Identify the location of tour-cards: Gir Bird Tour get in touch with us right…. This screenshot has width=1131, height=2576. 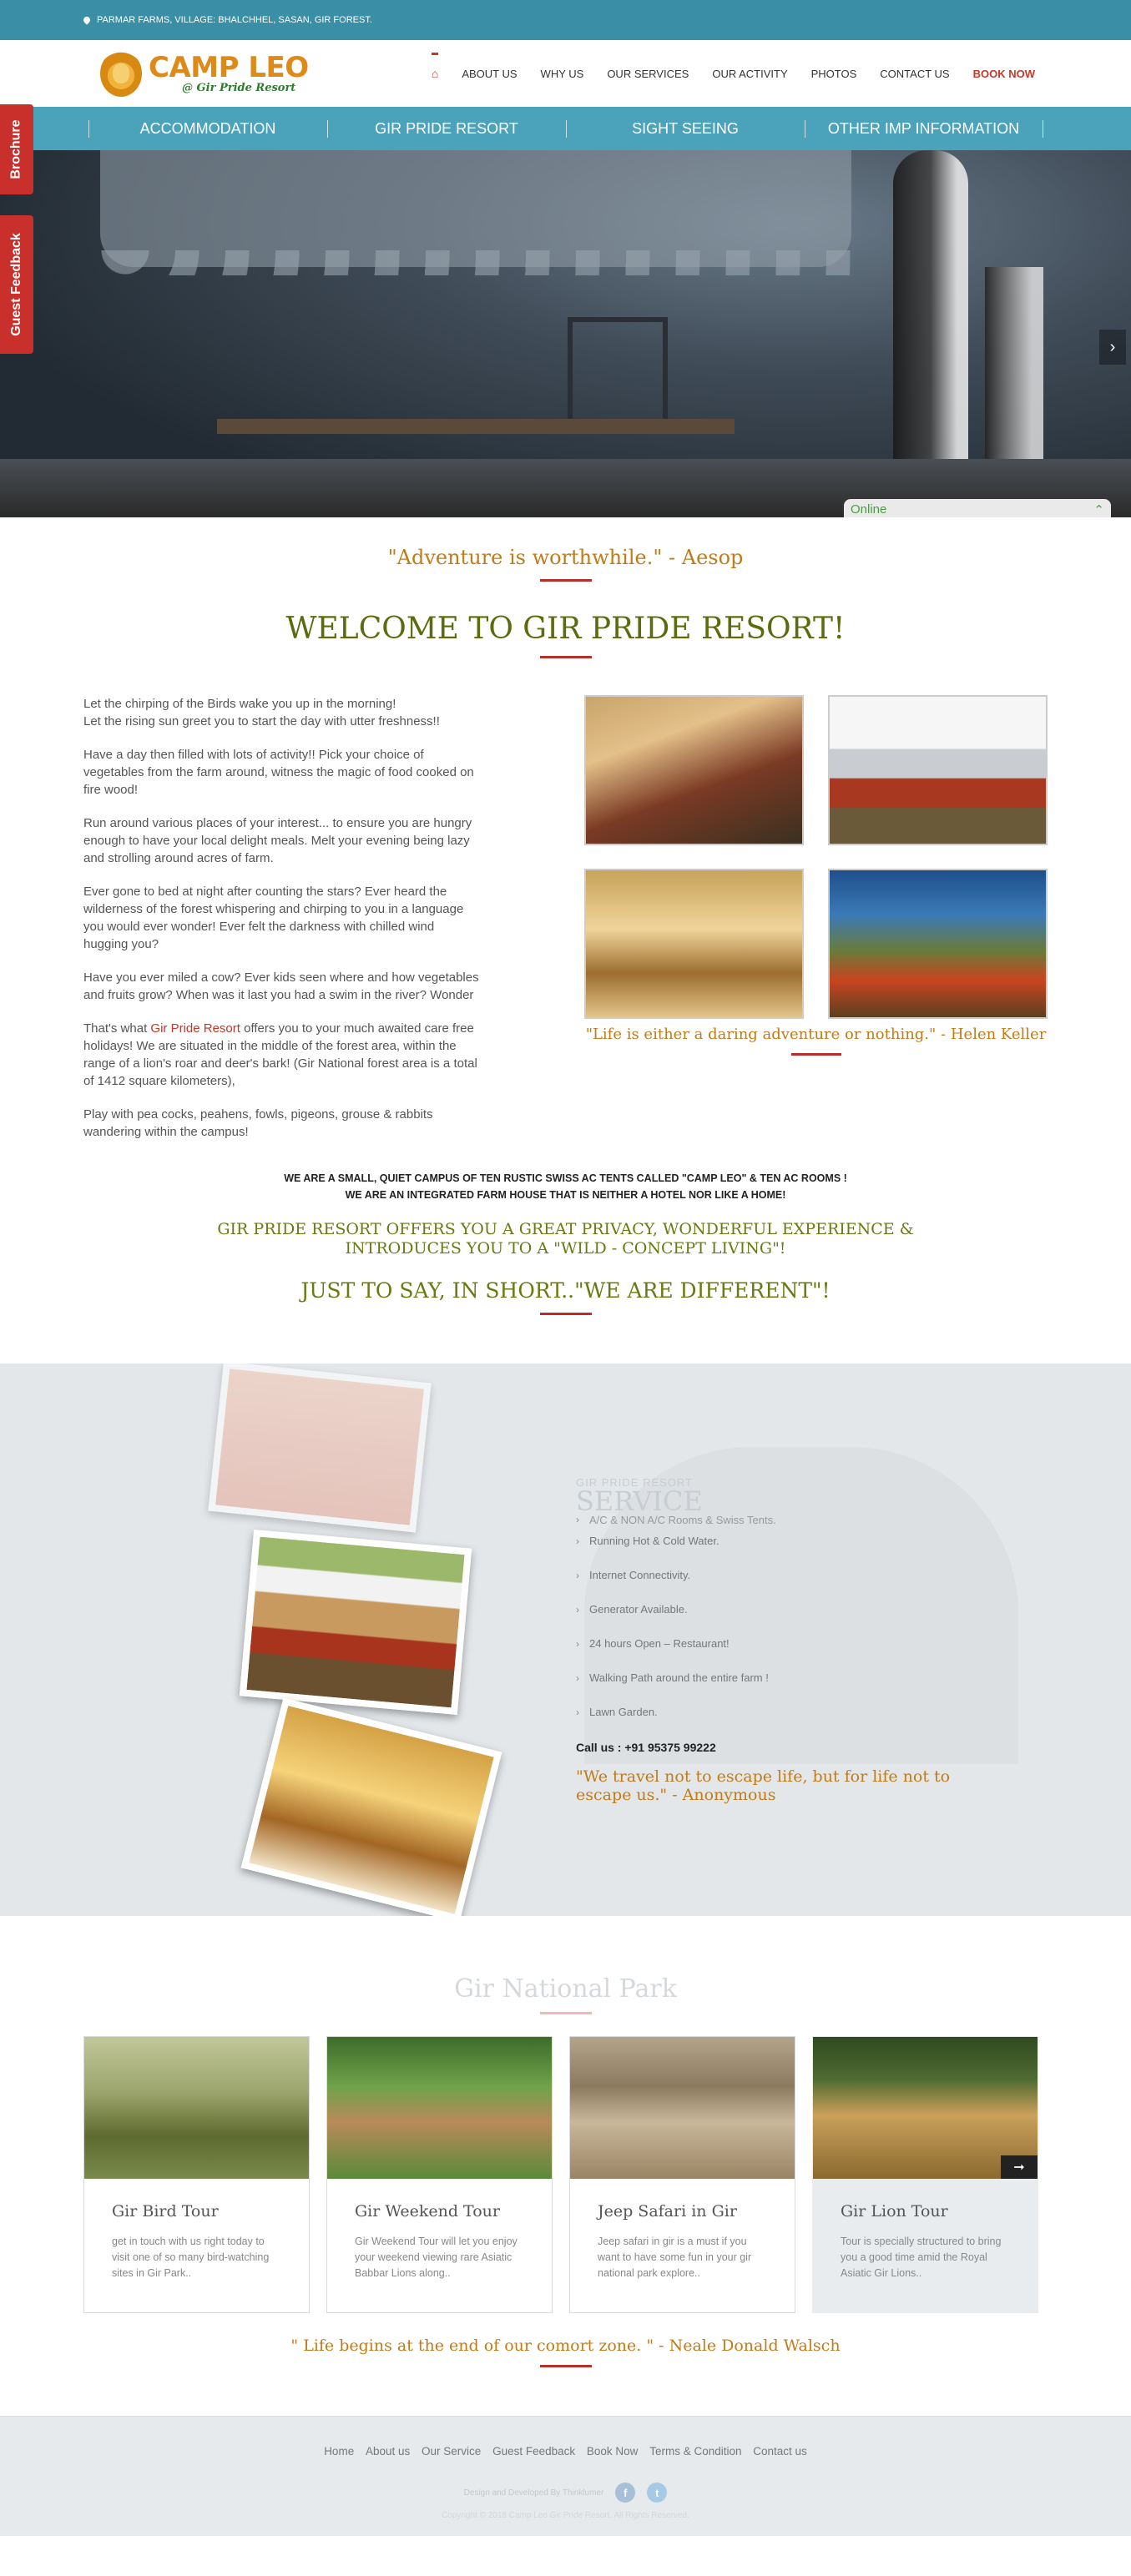
(565, 2174).